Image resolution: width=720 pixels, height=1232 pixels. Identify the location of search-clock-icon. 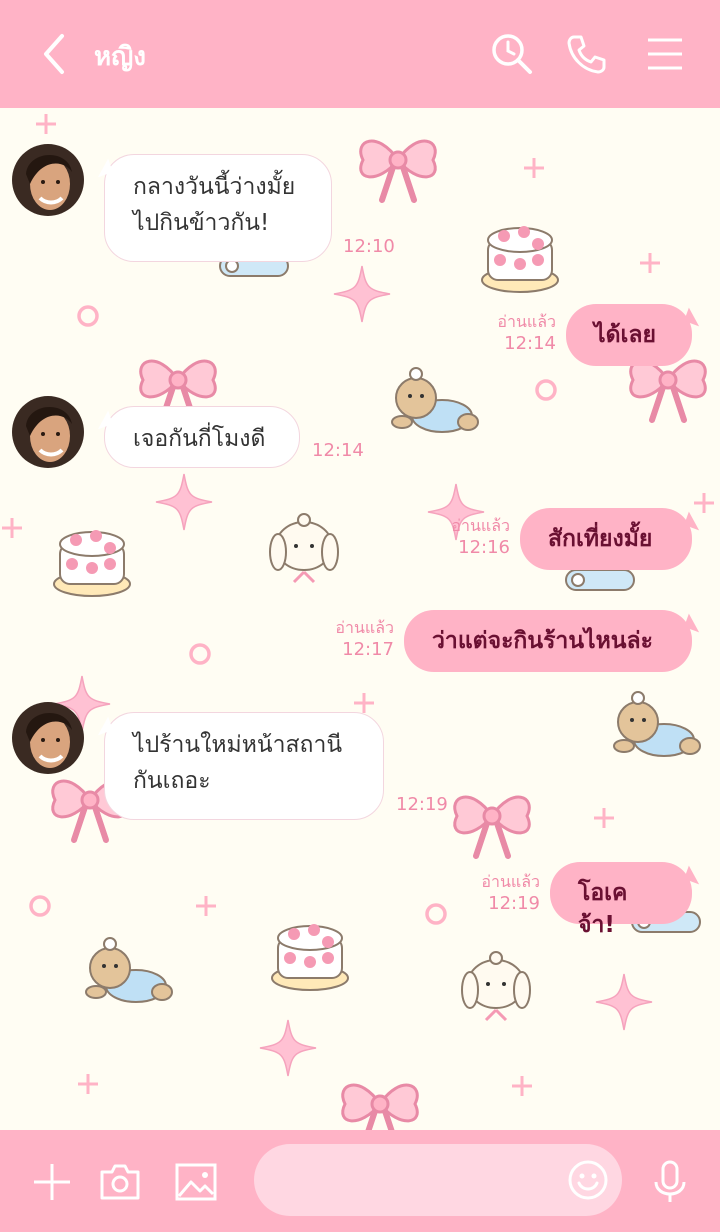
(512, 54).